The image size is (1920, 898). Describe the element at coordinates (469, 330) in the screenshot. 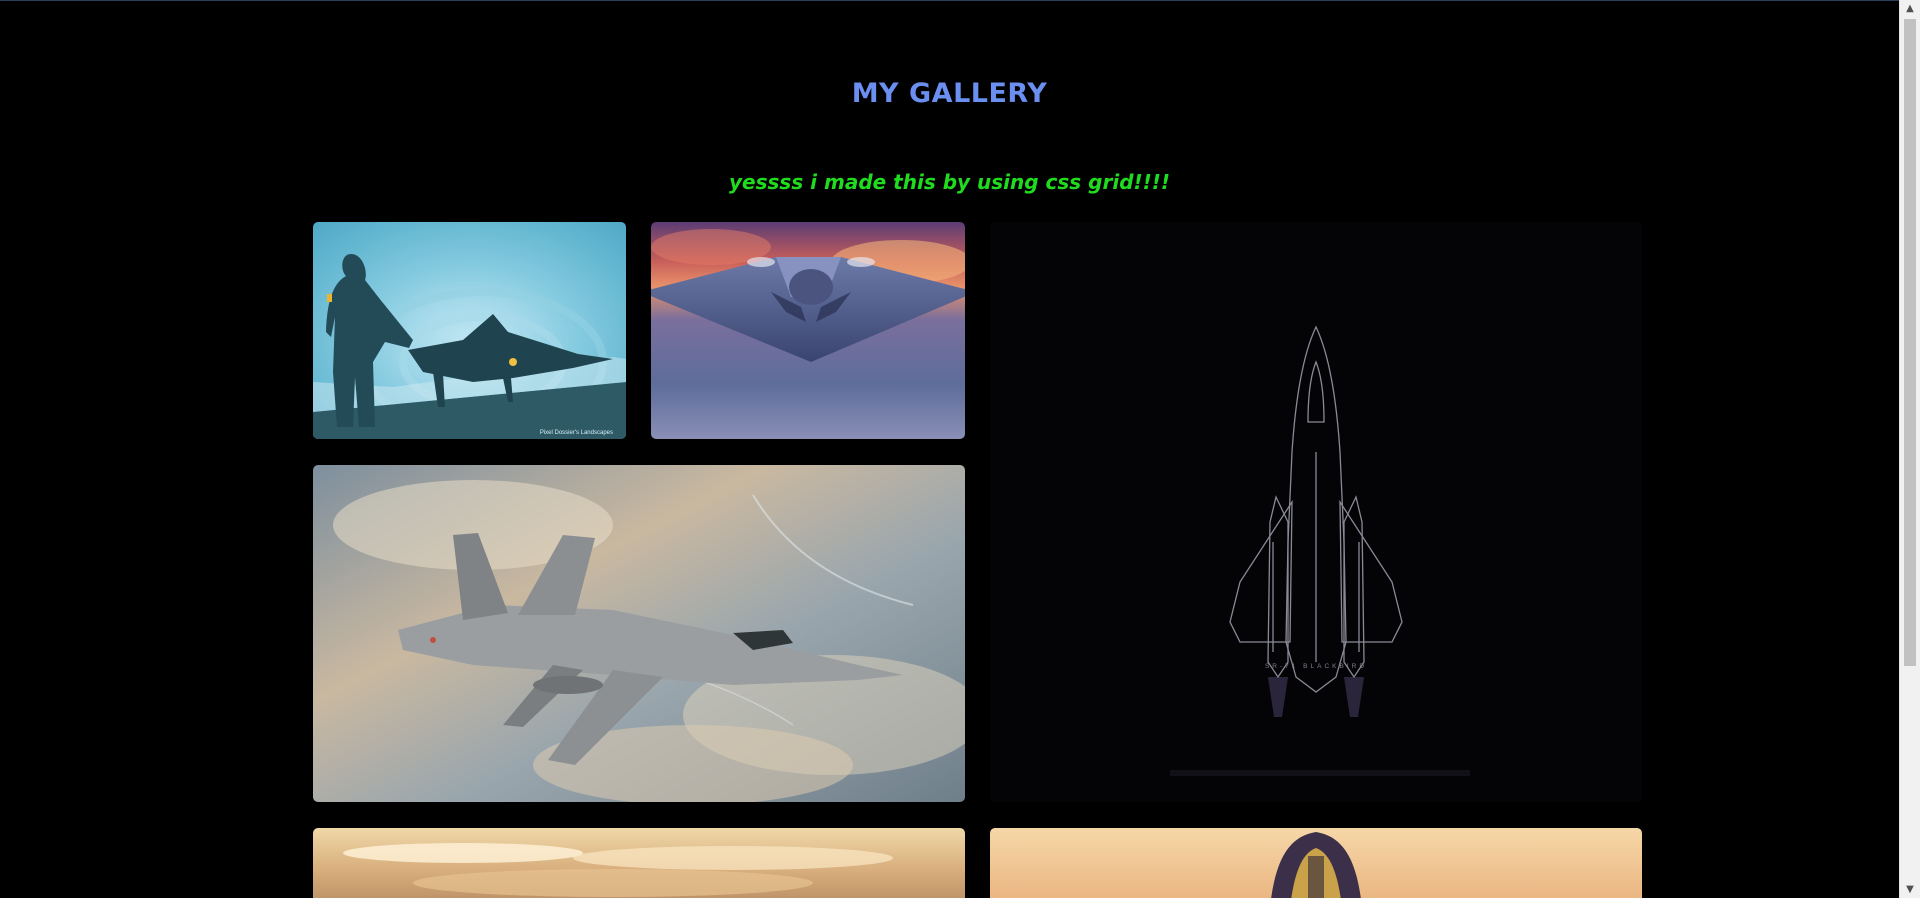

I see `gallery-image-1: Pixel Dossier's Landscapes` at that location.